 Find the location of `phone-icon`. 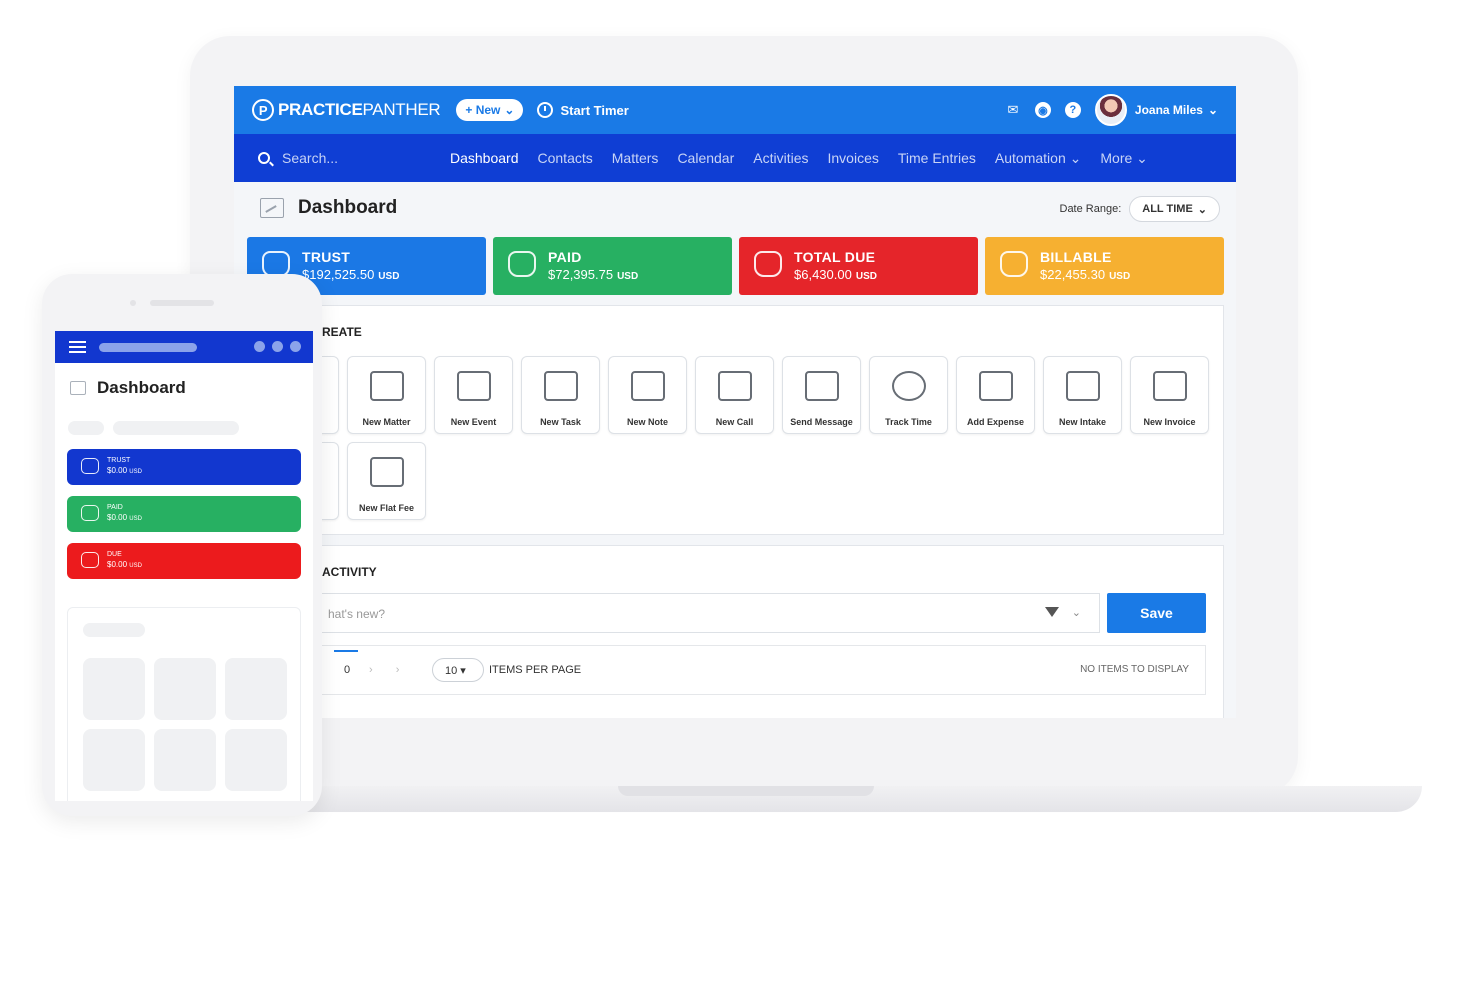

phone-icon is located at coordinates (735, 386).